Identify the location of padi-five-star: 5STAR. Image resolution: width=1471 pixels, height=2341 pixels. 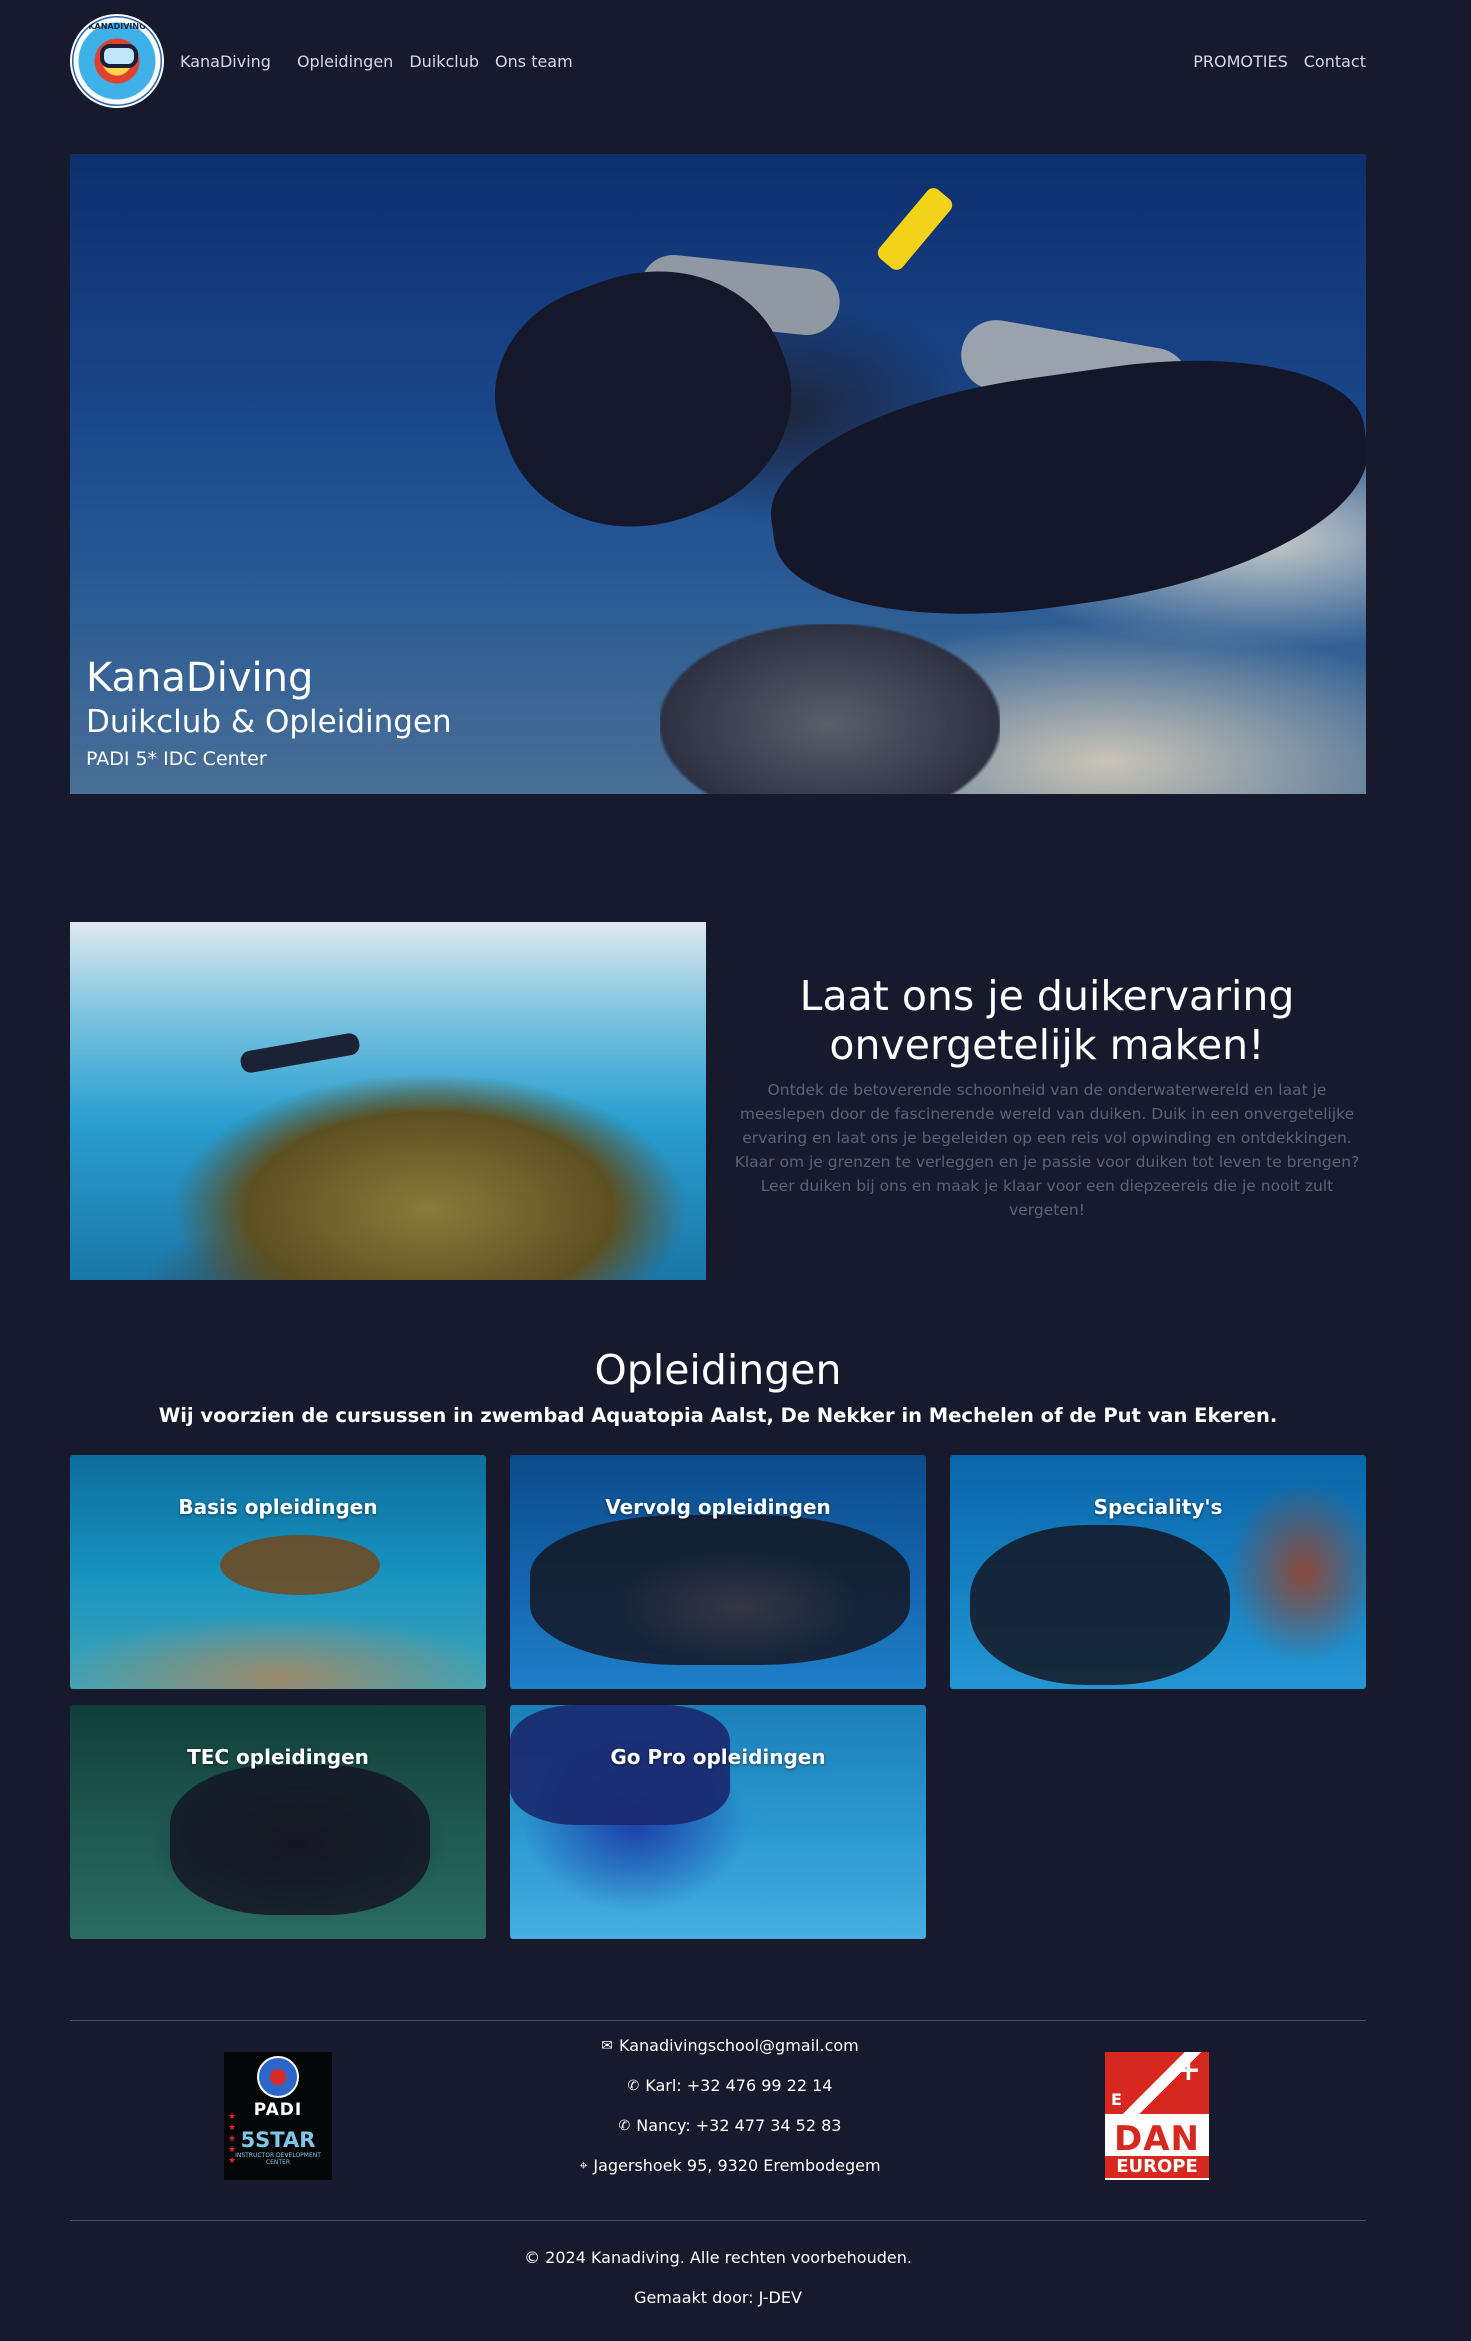
(278, 2140).